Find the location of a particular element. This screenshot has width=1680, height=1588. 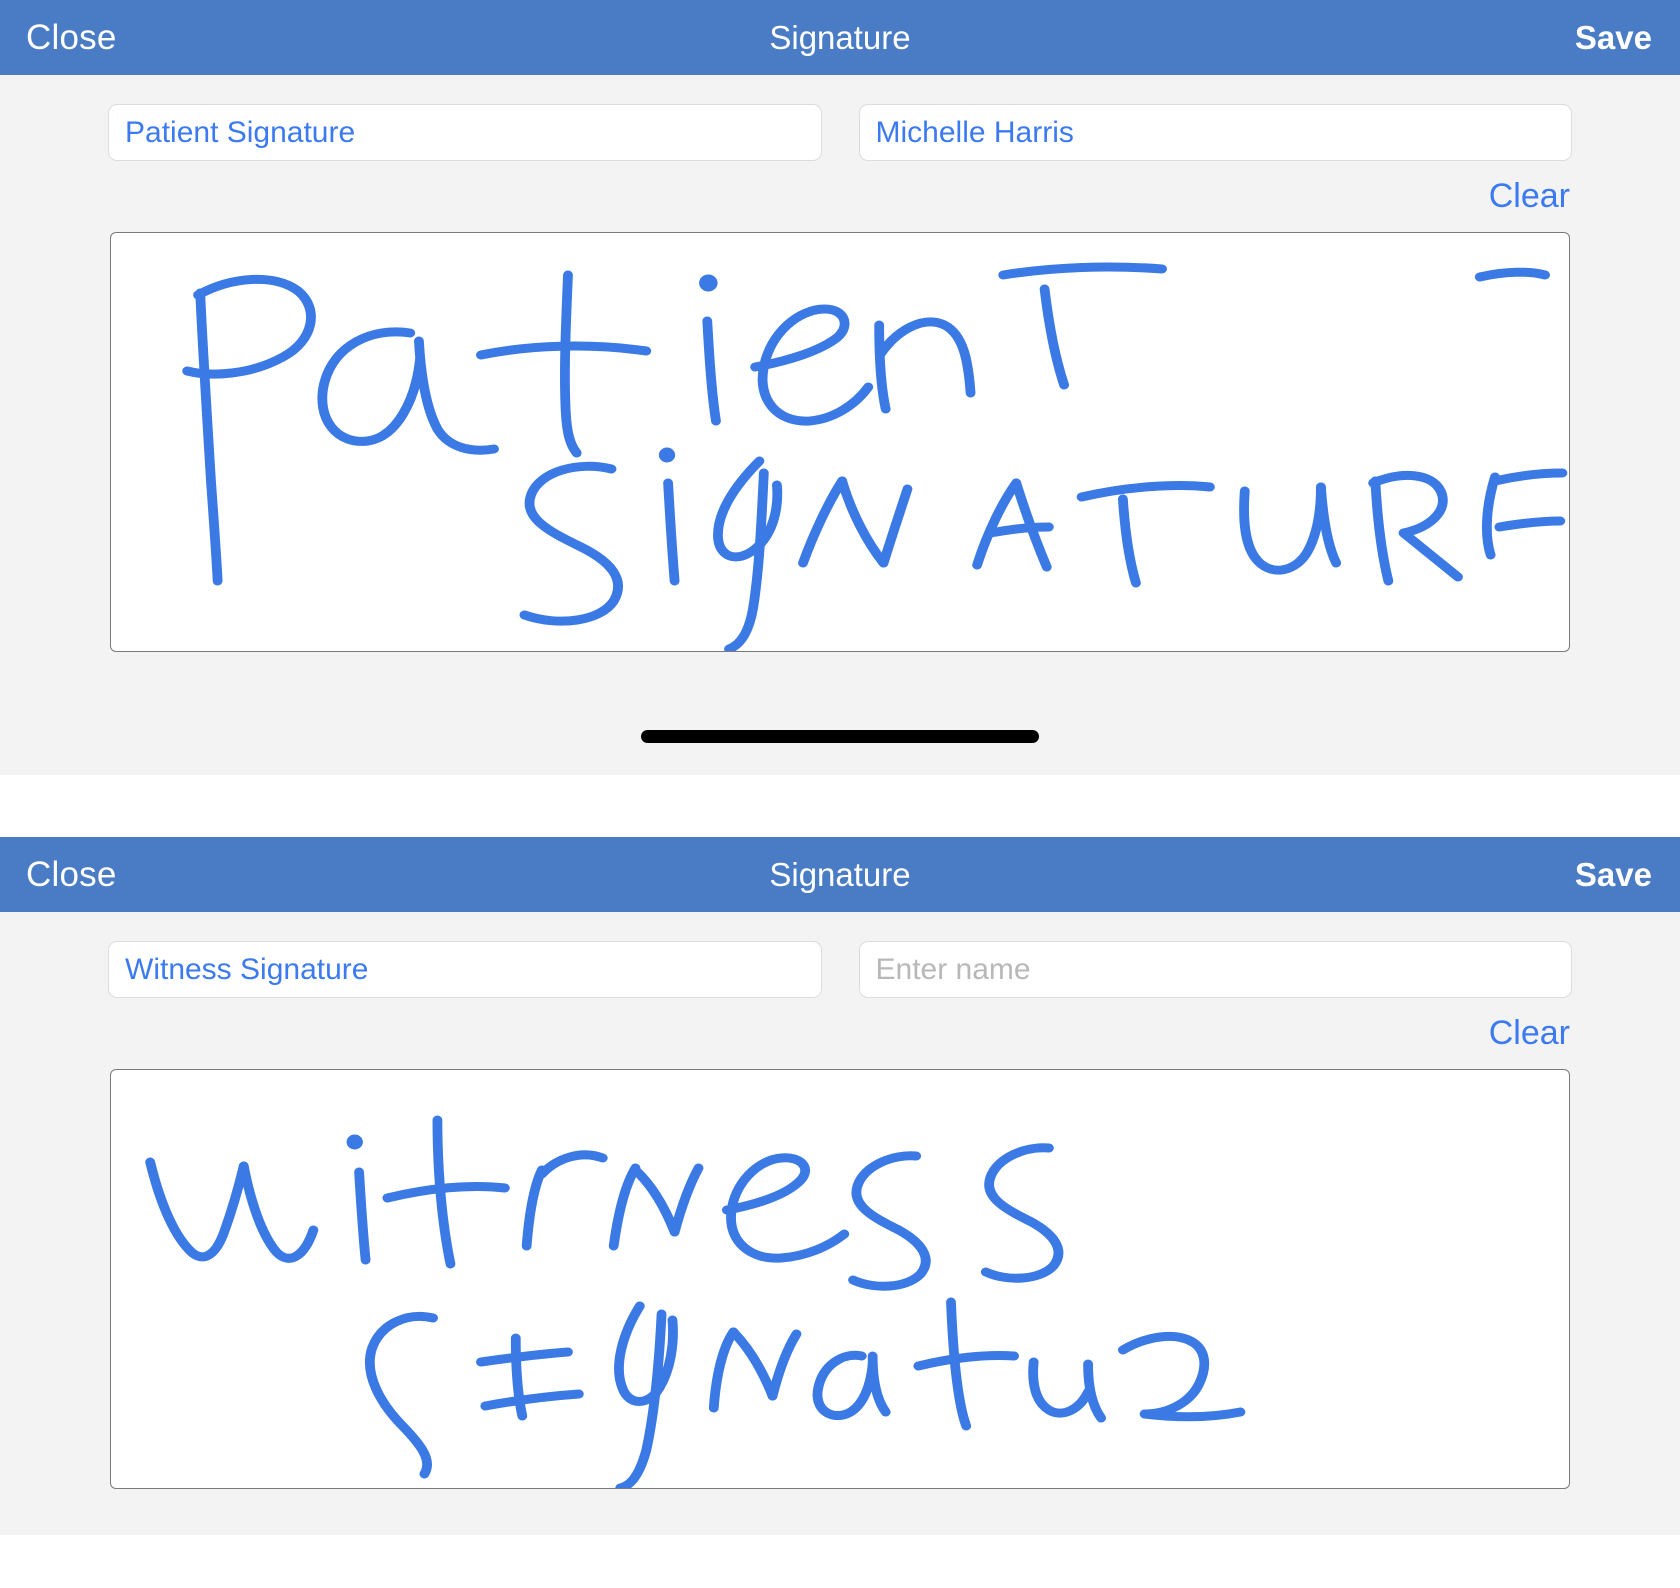

signature-type-value: Patient Signature is located at coordinates (240, 132).